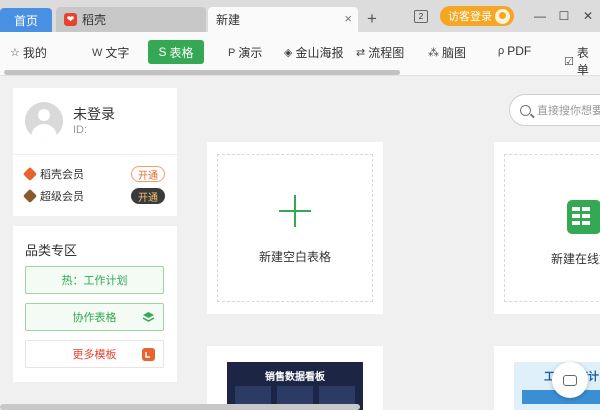  Describe the element at coordinates (583, 217) in the screenshot. I see `online-sheet-icon` at that location.